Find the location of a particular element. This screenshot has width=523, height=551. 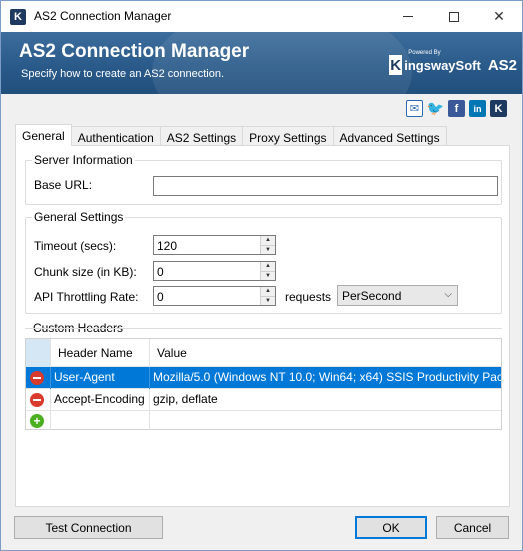

title-bar: K AS2 Connection Manager ✕ is located at coordinates (261, 16).